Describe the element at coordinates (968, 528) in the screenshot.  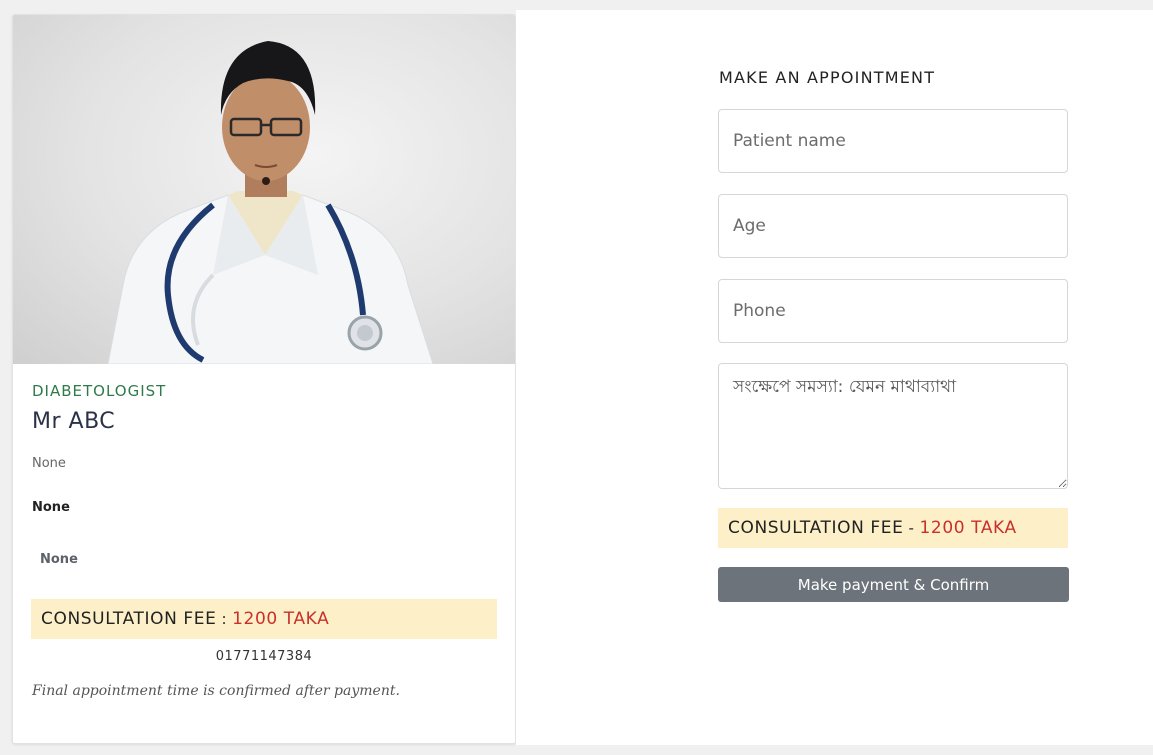
I see `form-fee-amount: 1200 TAKA` at that location.